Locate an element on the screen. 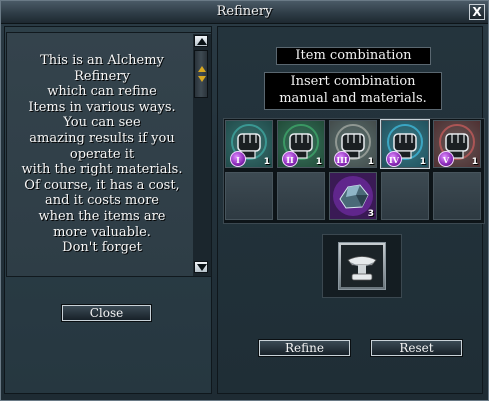 This screenshot has width=489, height=401. description-line: Don't forget is located at coordinates (102, 248).